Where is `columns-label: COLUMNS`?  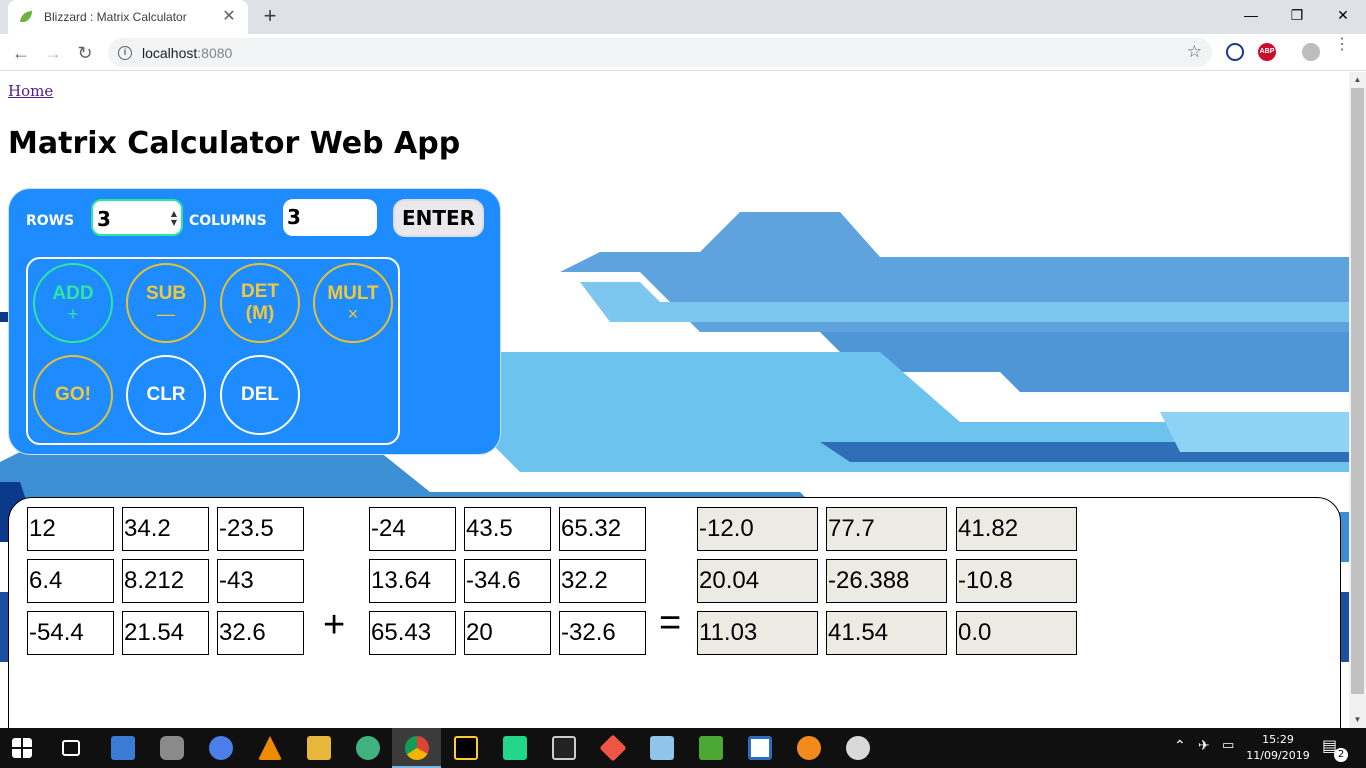 columns-label: COLUMNS is located at coordinates (228, 221).